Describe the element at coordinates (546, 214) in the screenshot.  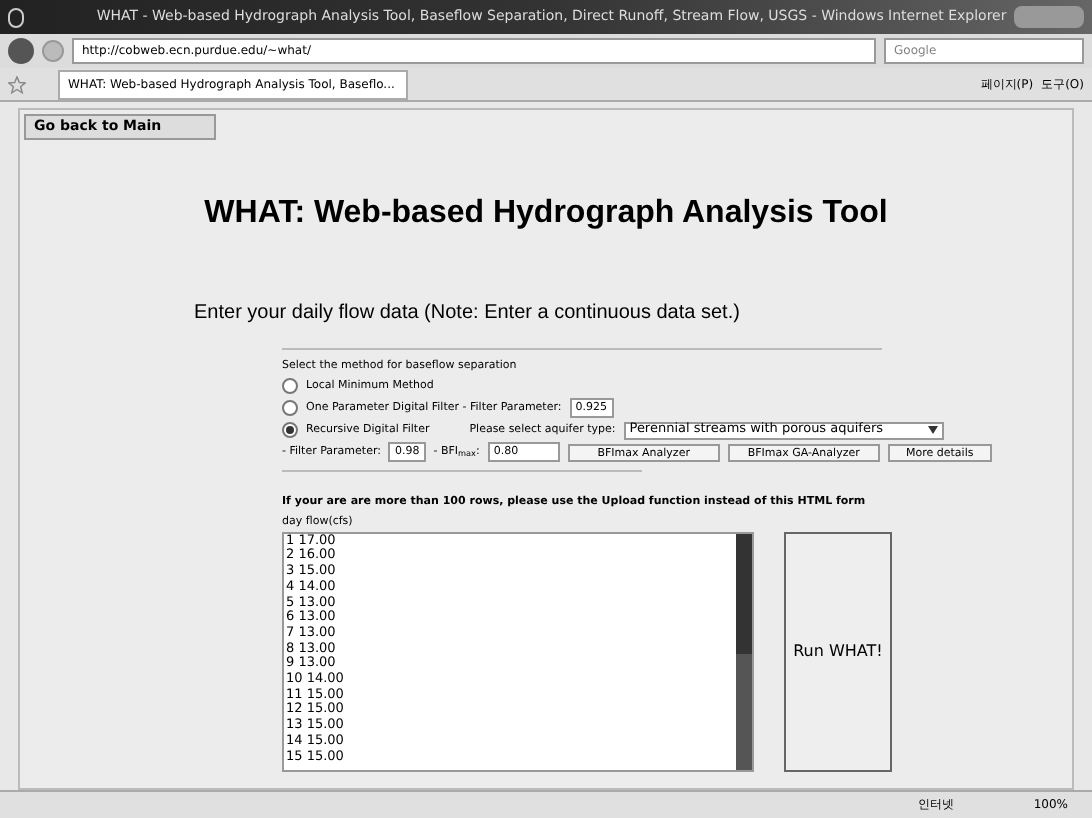
I see `page-heading: WHAT: Web-based Hydrograph Analysis Tool` at that location.